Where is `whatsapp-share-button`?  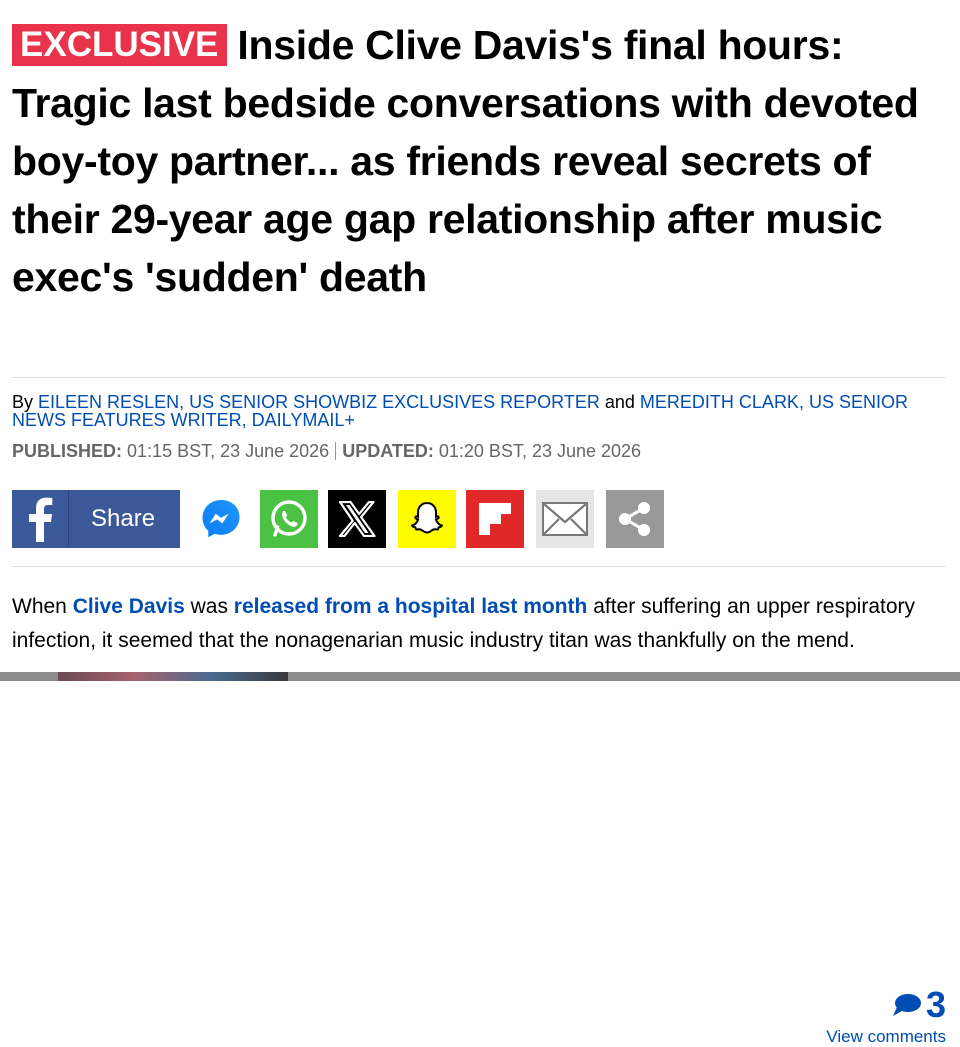
whatsapp-share-button is located at coordinates (289, 519).